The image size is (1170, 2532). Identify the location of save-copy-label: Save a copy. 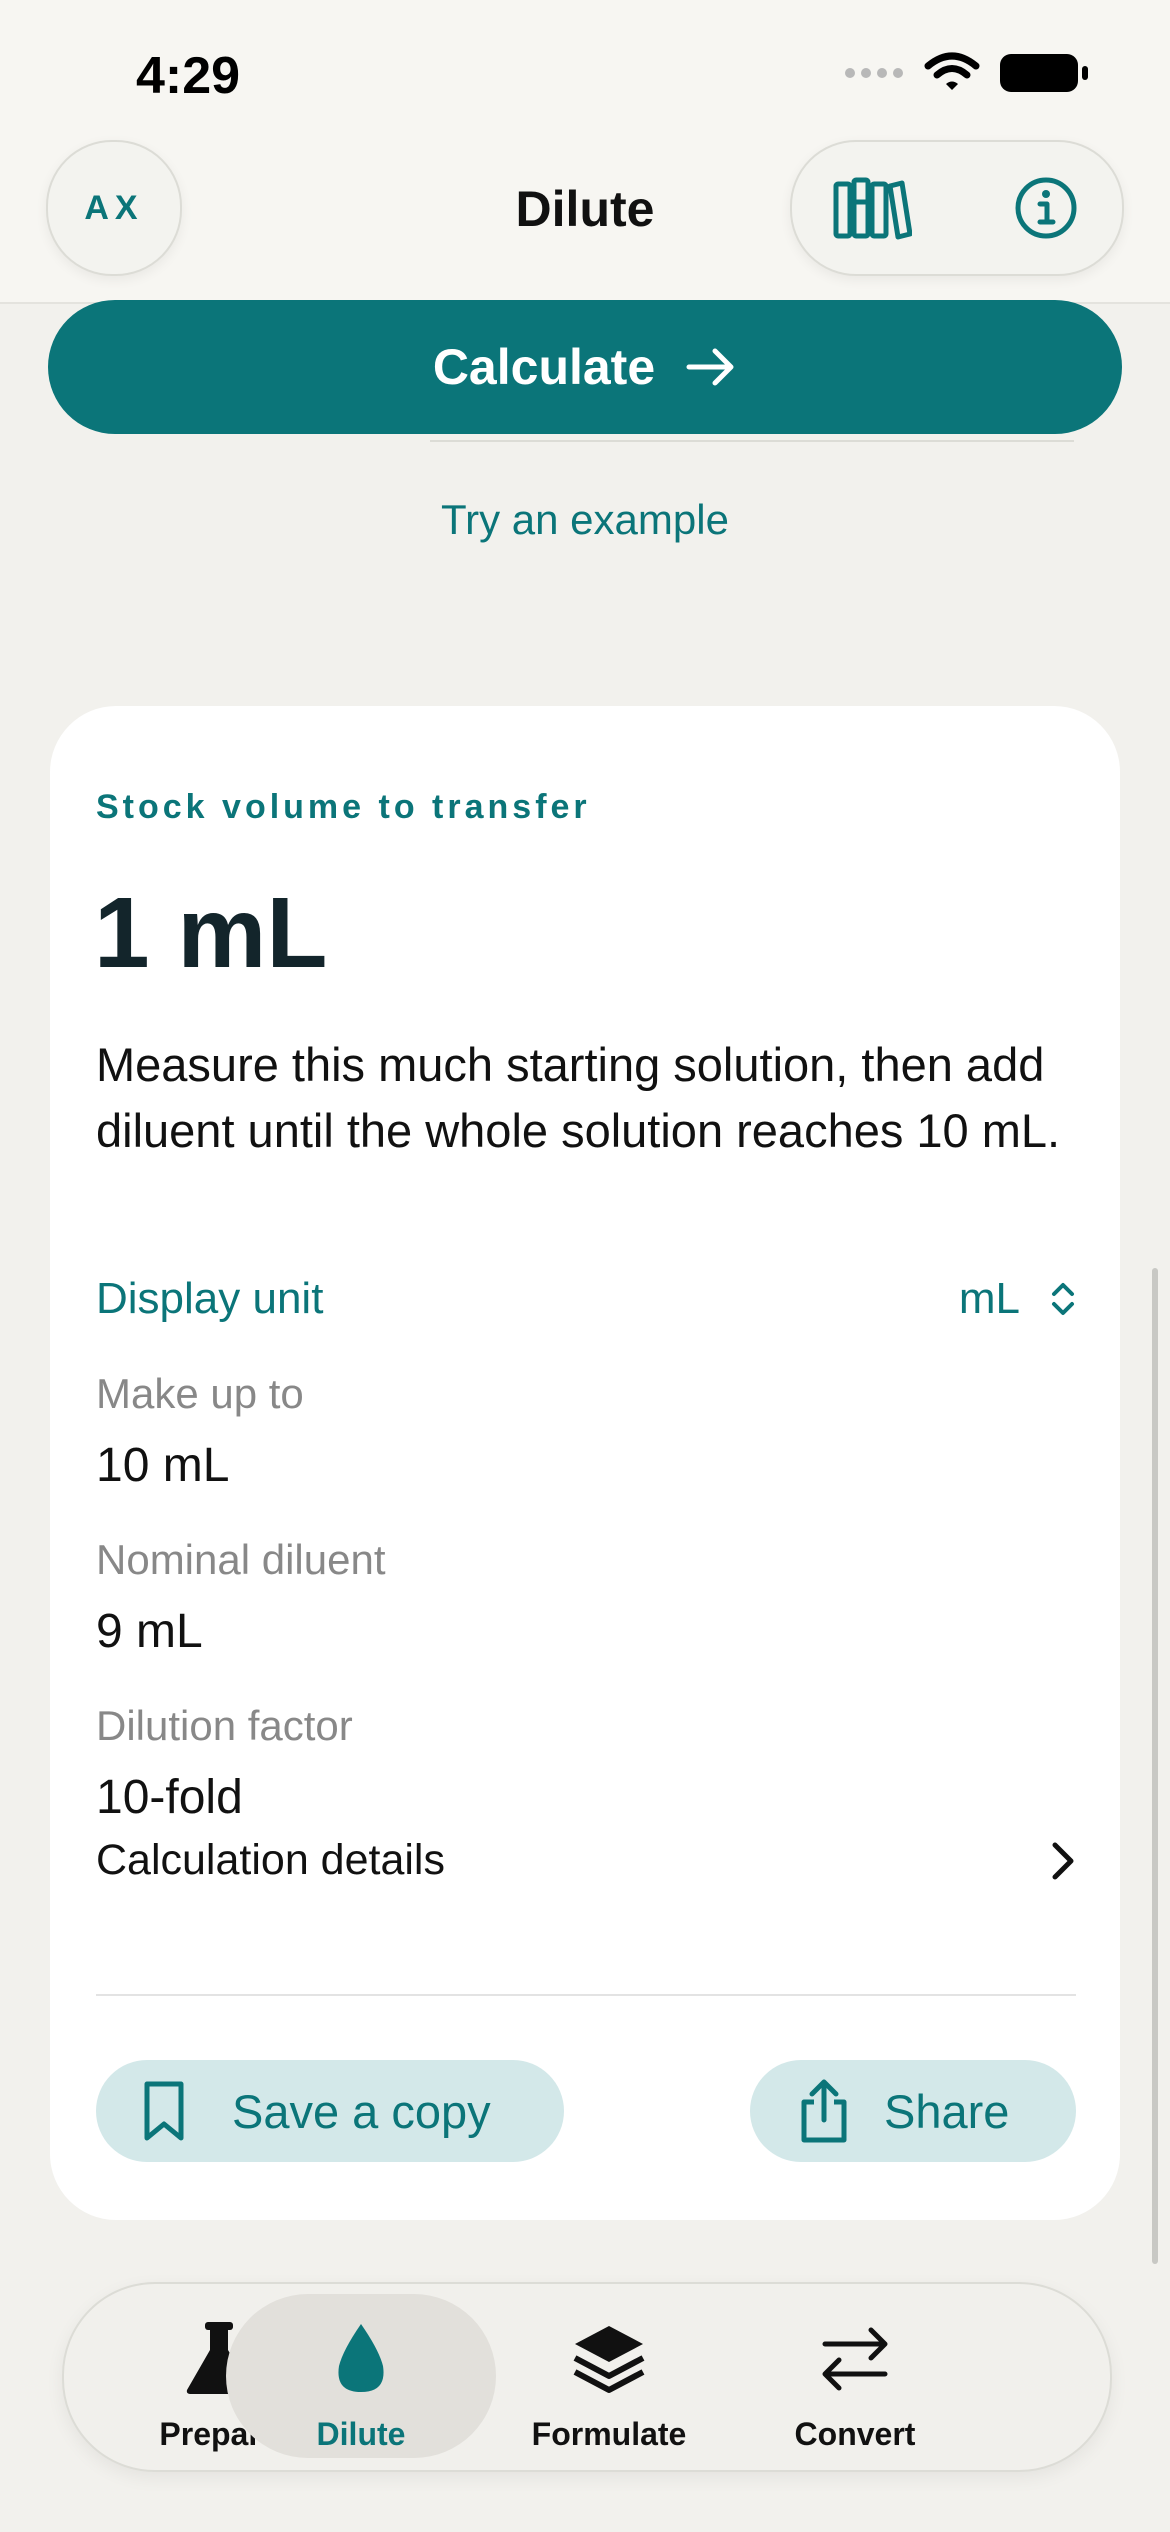
(361, 2111).